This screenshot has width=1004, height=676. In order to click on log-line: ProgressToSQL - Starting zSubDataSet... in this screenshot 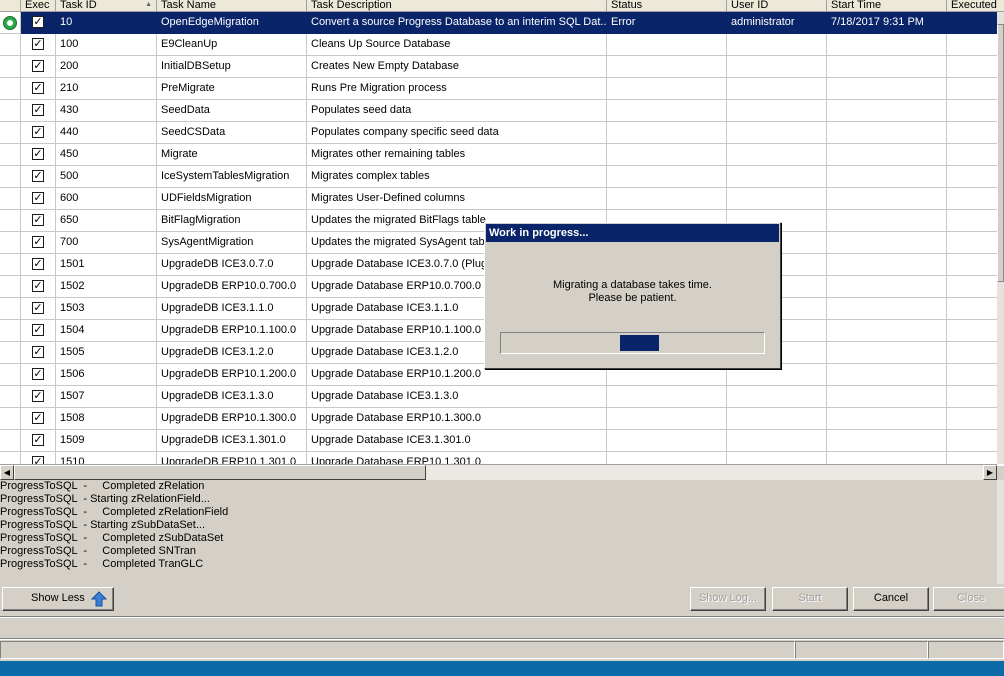, I will do `click(103, 525)`.